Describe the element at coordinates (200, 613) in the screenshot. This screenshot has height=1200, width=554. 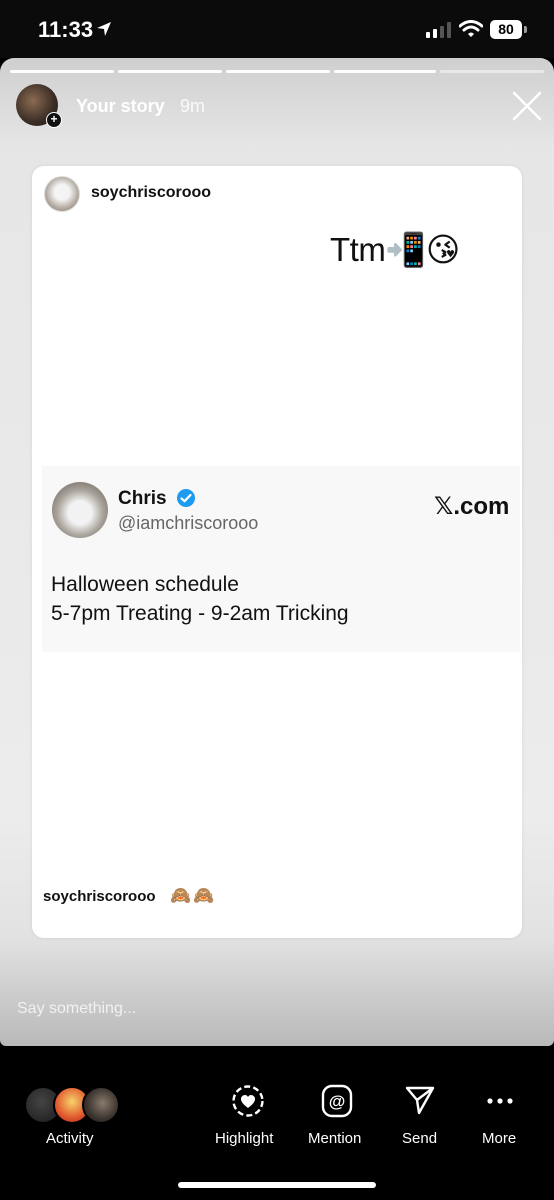
I see `tweet-text-line: 5-7pm Treating - 9-2am Tricking` at that location.